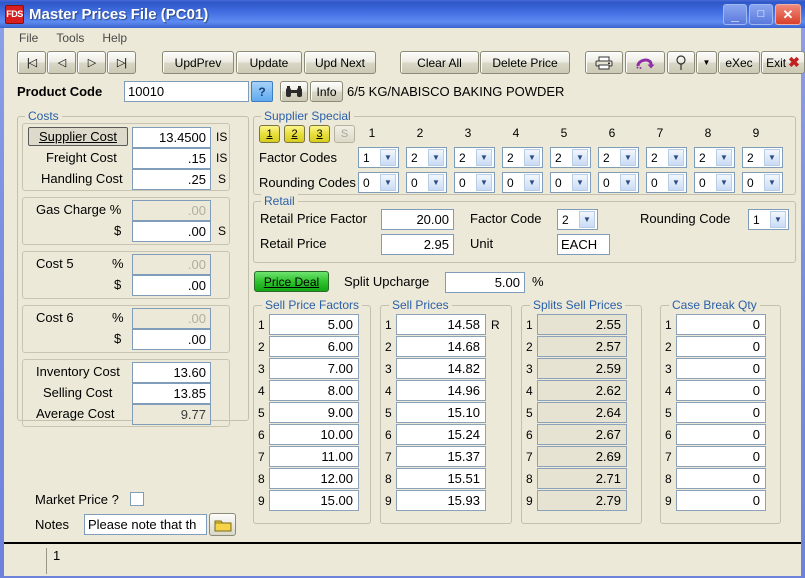 This screenshot has height=578, width=805. What do you see at coordinates (618, 182) in the screenshot?
I see `rounding-code-combo-6: 0 ▼` at bounding box center [618, 182].